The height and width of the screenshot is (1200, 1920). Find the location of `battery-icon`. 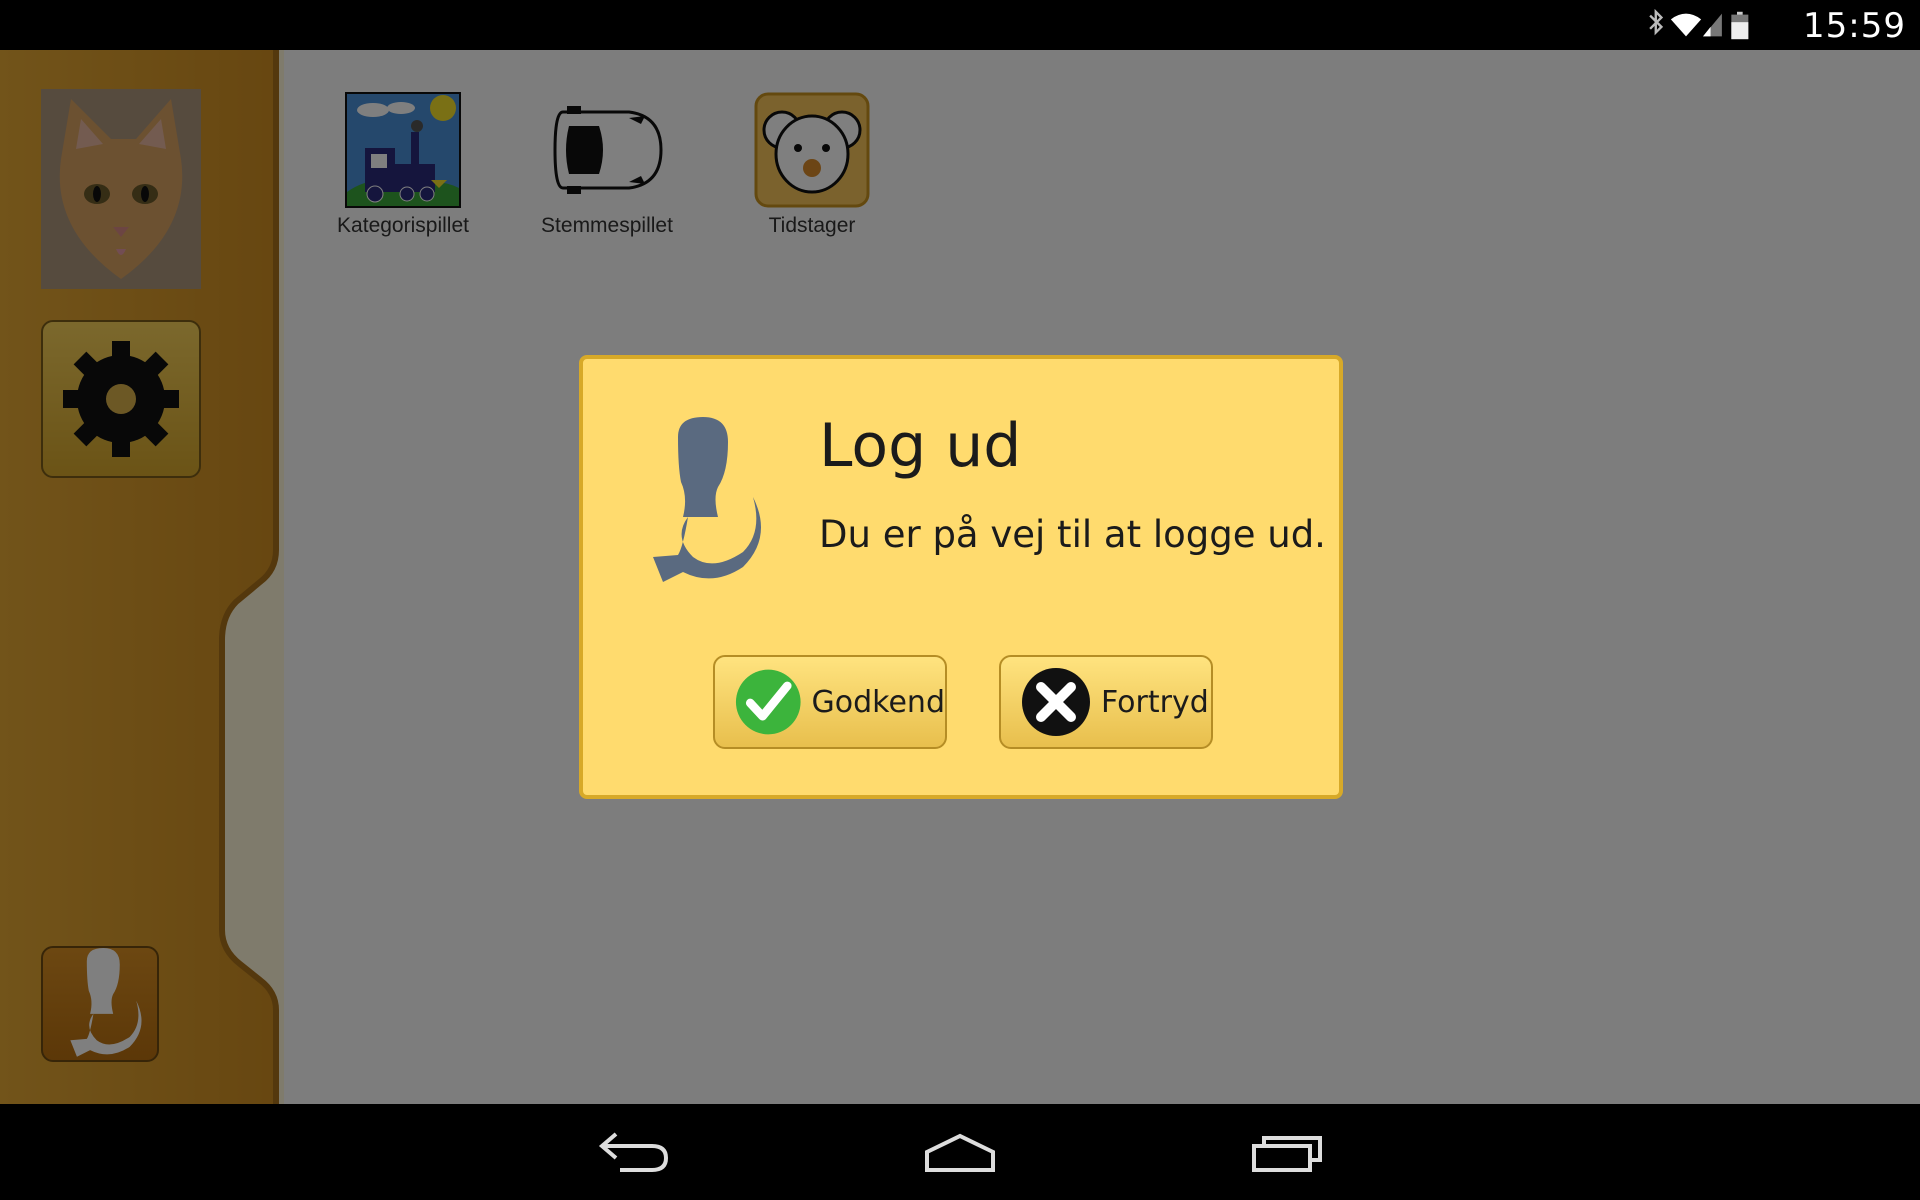

battery-icon is located at coordinates (1740, 25).